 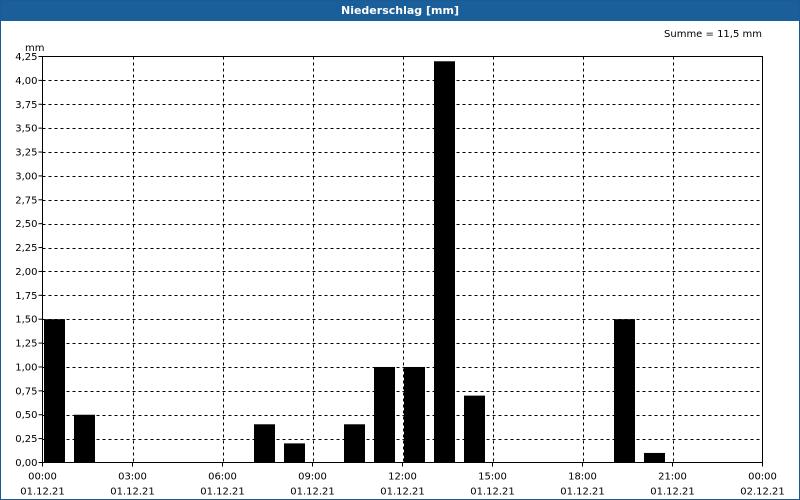 I want to click on y-tick-label: 4,25, so click(x=26, y=57).